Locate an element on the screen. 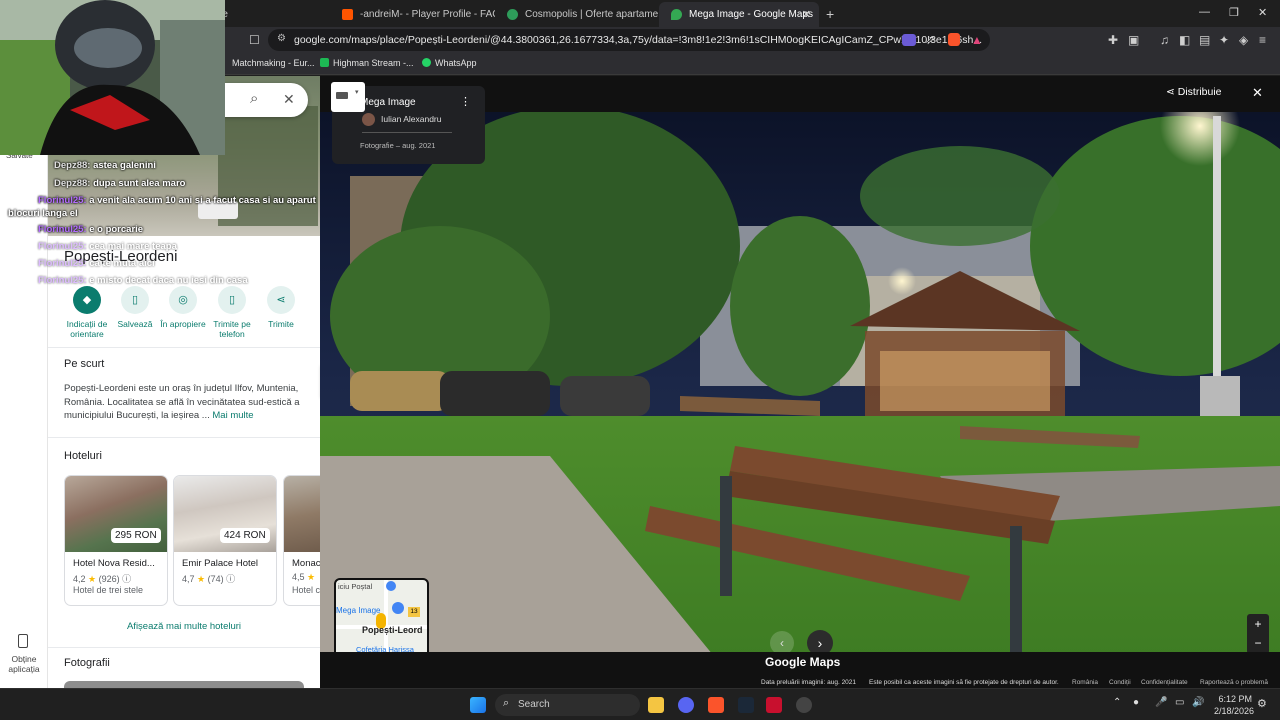  close-tab-icon: ✕ is located at coordinates (806, 14).